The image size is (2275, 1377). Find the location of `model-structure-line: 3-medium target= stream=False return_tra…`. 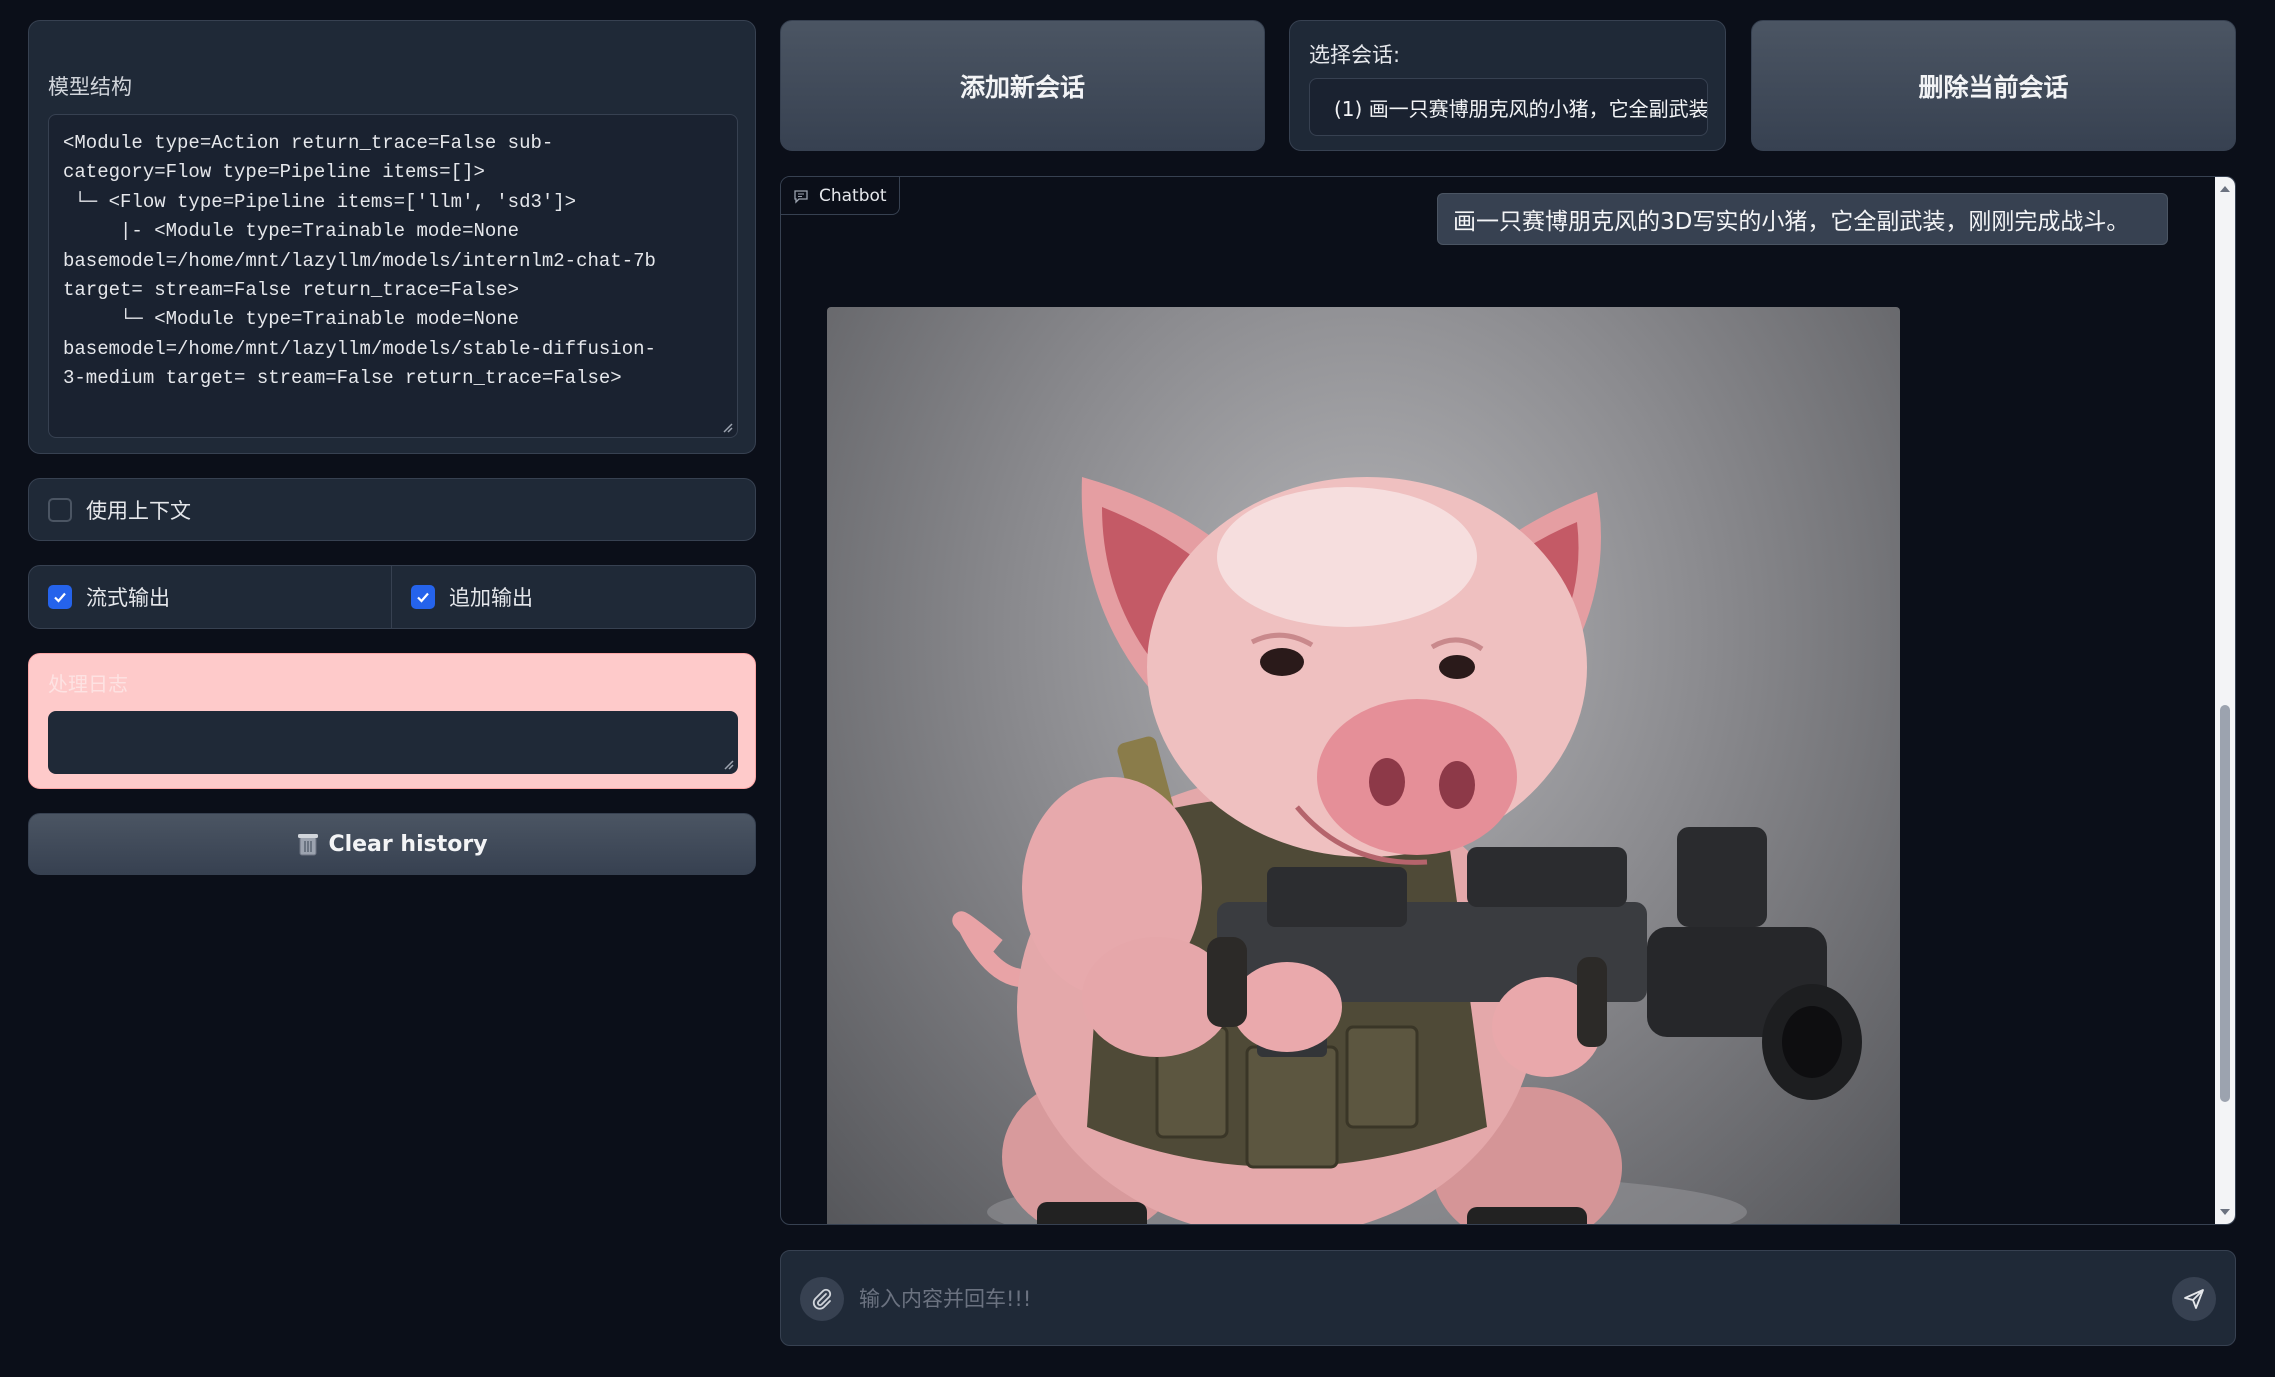

model-structure-line: 3-medium target= stream=False return_tra… is located at coordinates (342, 378).